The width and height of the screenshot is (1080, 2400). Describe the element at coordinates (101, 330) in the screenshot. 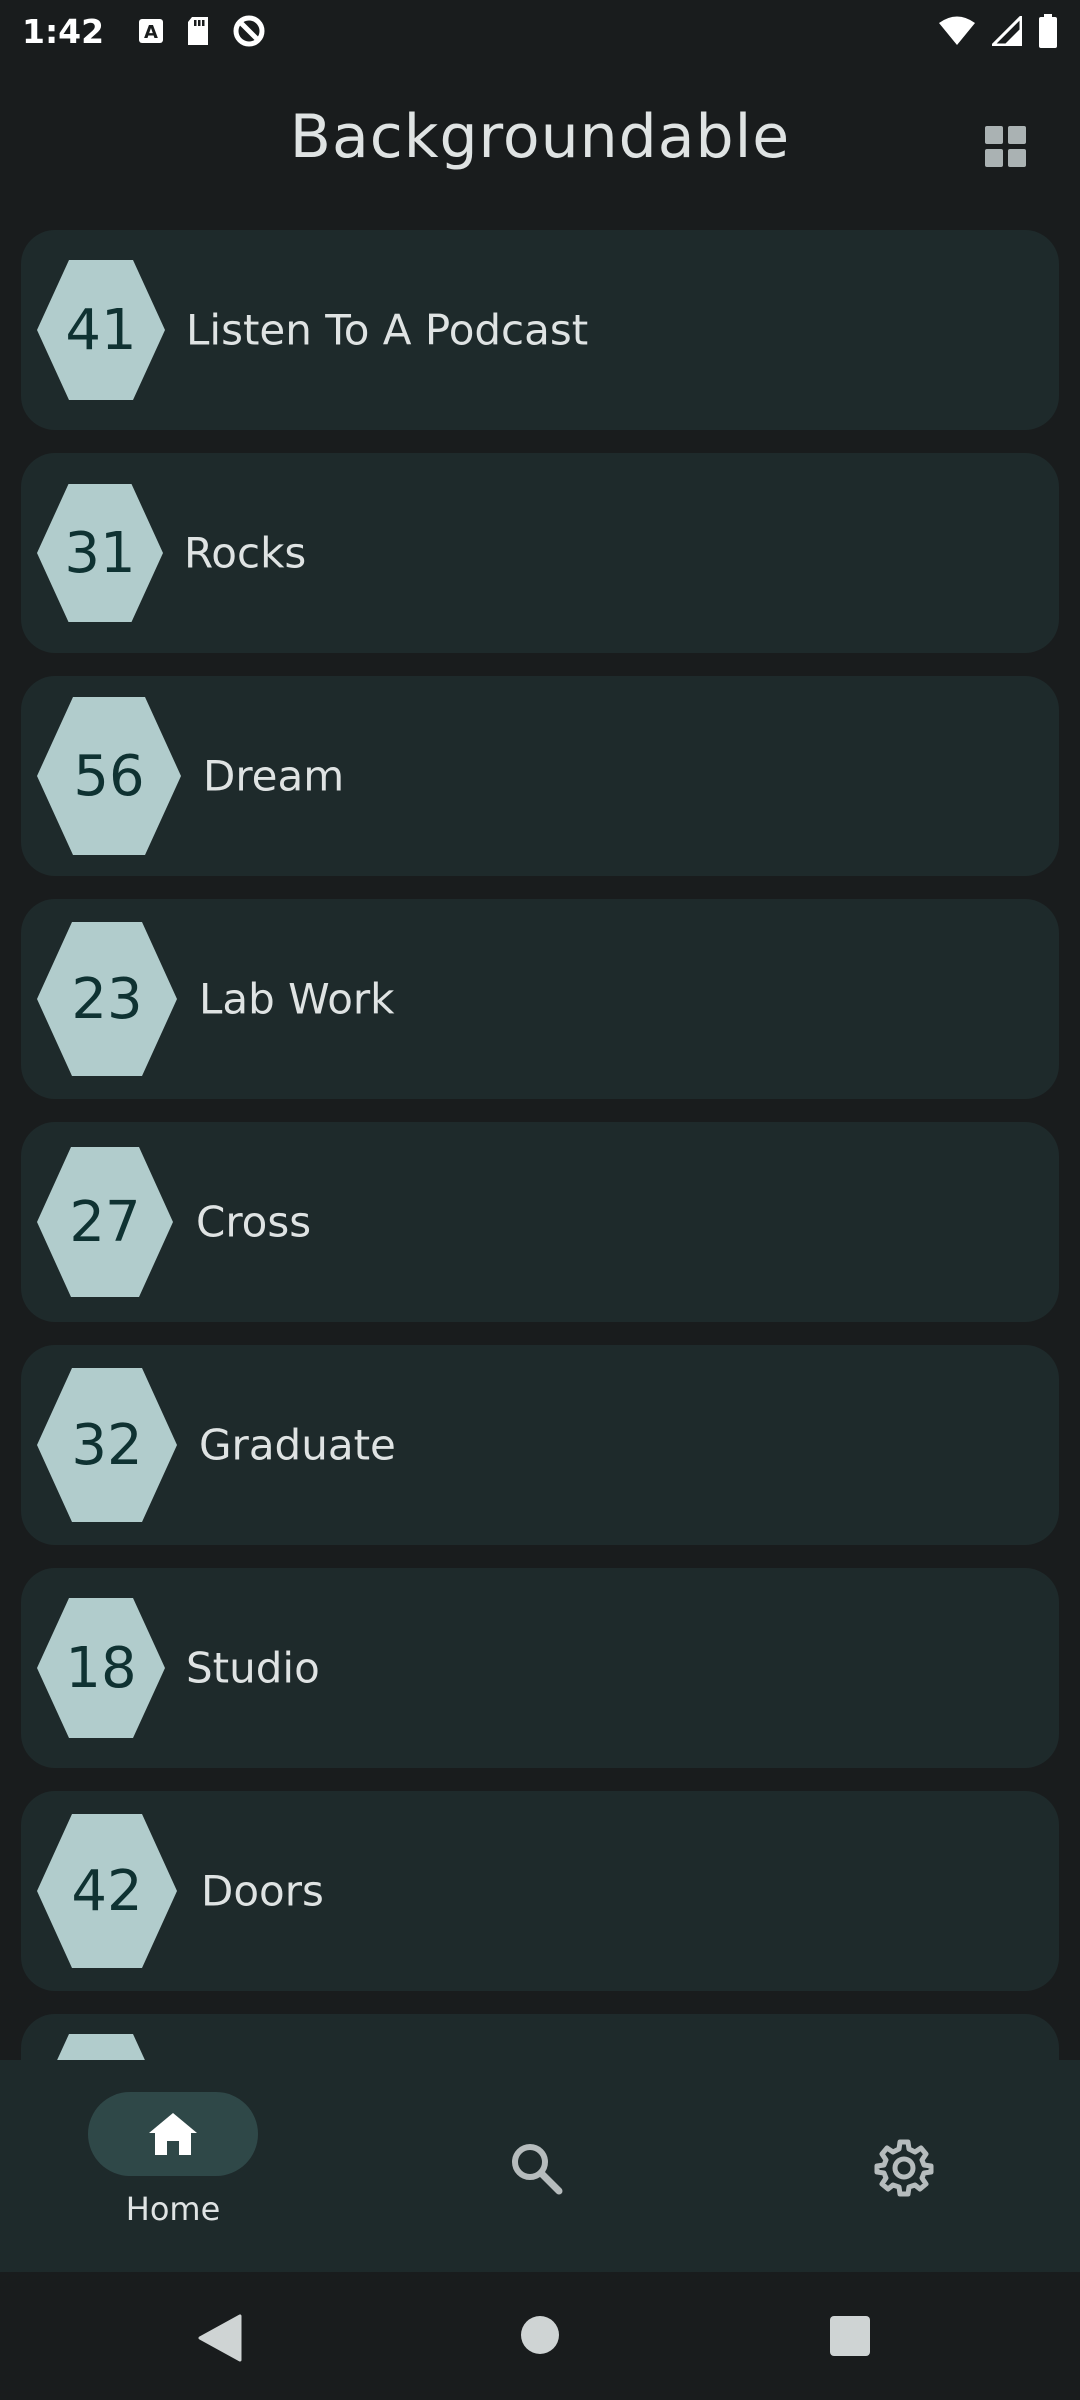

I see `count-hexagon: 41` at that location.